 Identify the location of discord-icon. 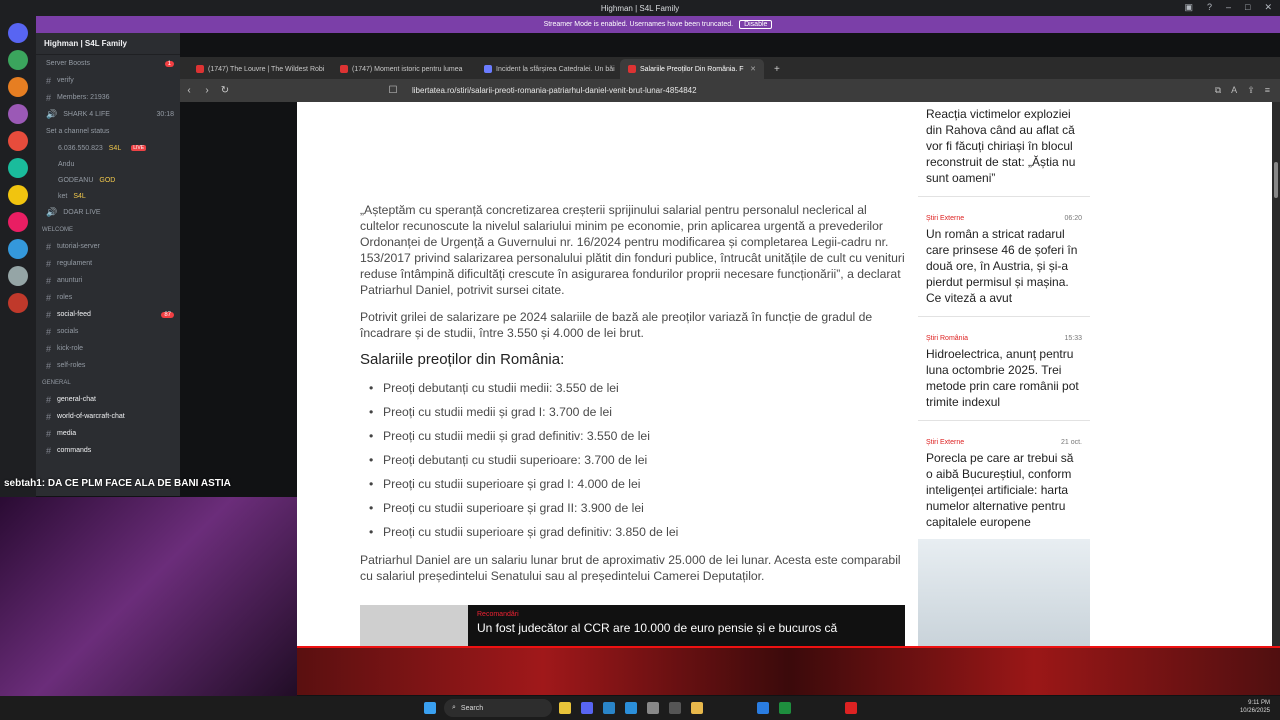
(587, 708).